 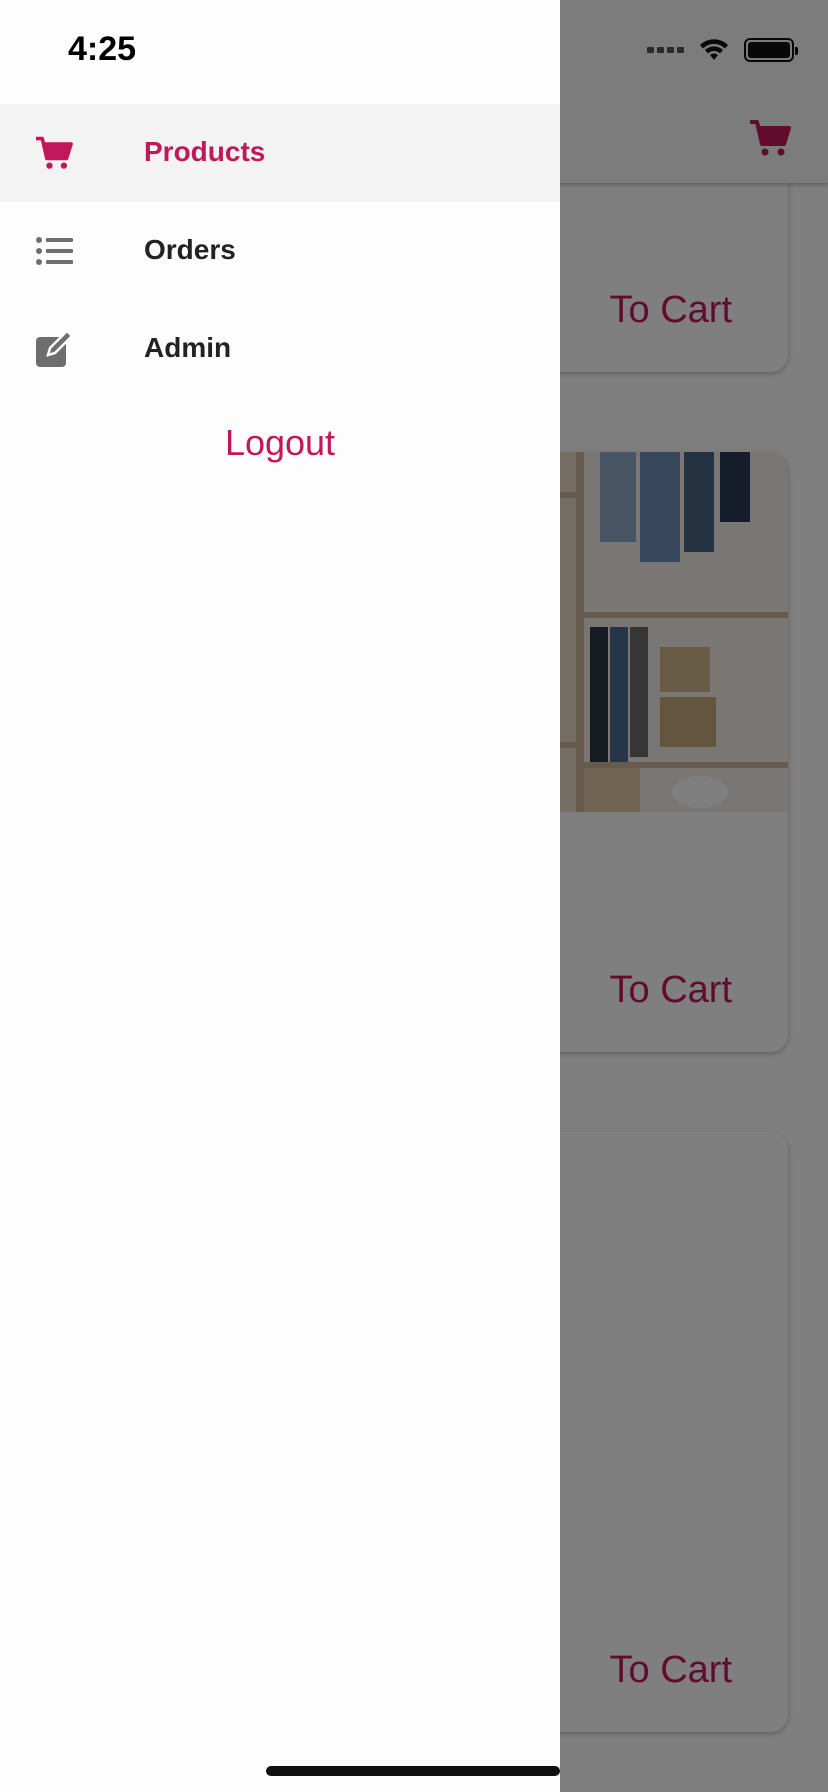 I want to click on drawer-item-label: Admin, so click(x=188, y=347).